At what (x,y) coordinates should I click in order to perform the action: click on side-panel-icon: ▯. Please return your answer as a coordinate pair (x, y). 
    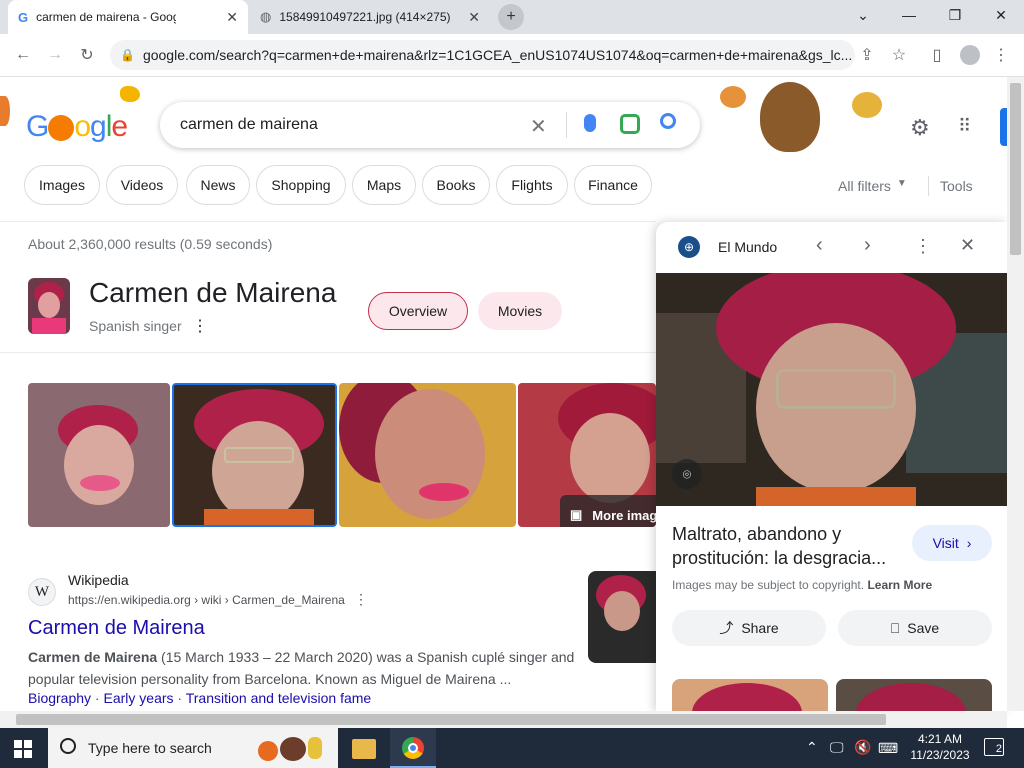
    Looking at the image, I should click on (937, 55).